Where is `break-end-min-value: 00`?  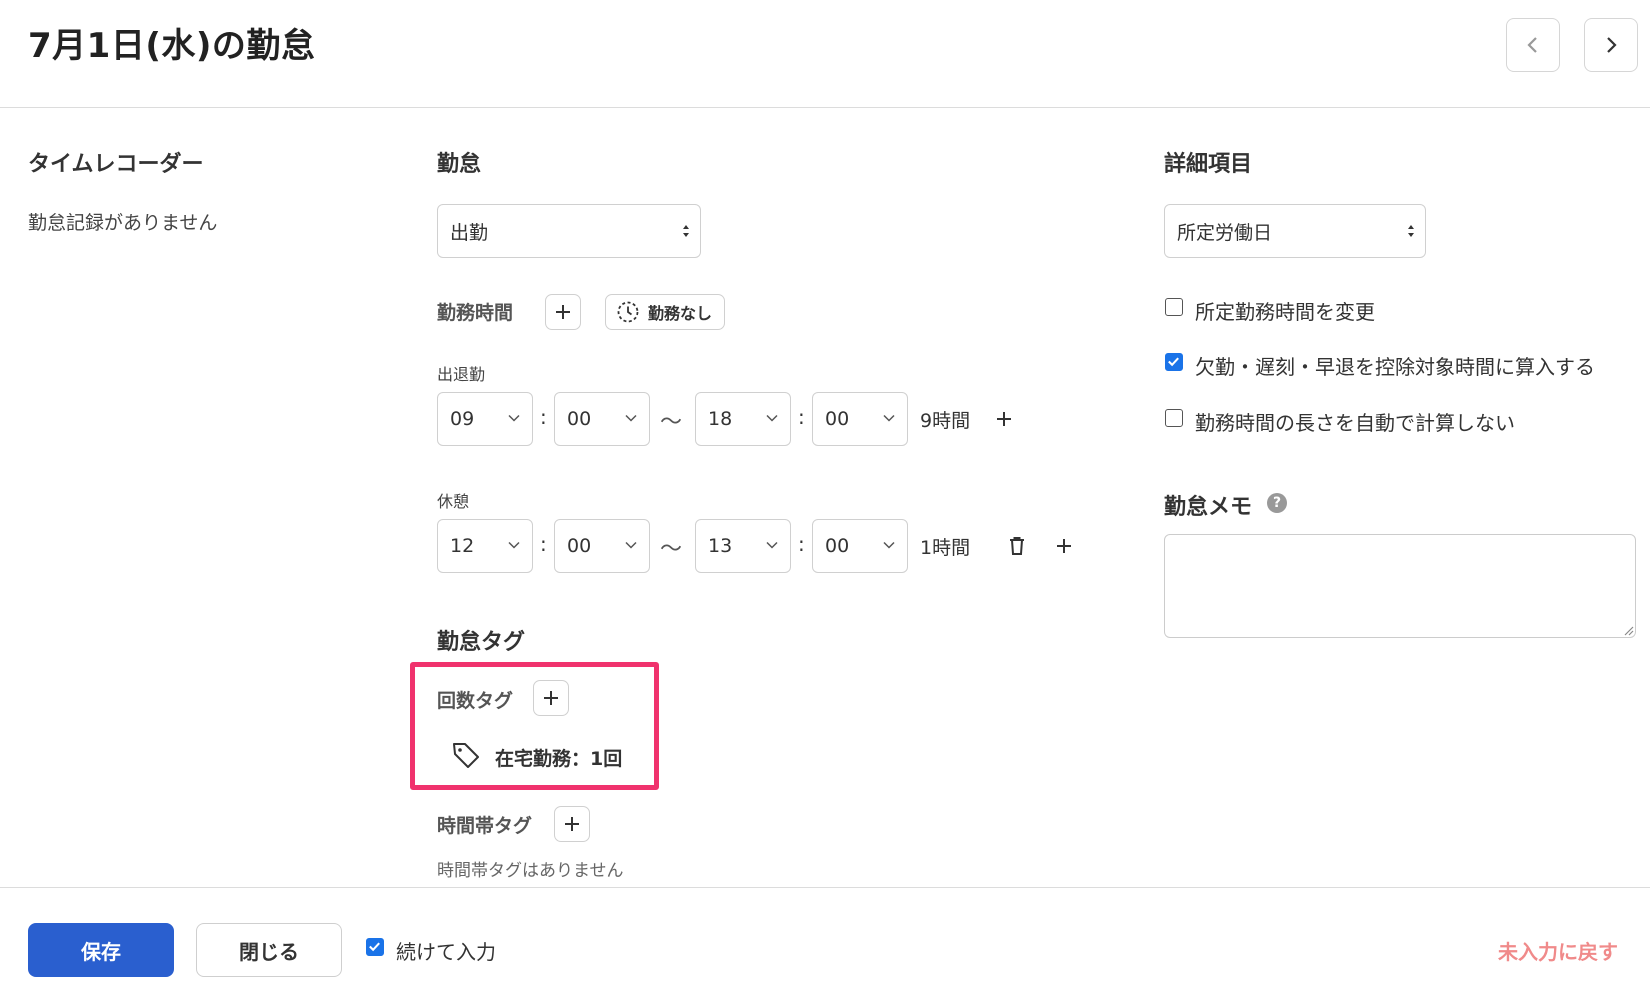 break-end-min-value: 00 is located at coordinates (837, 546).